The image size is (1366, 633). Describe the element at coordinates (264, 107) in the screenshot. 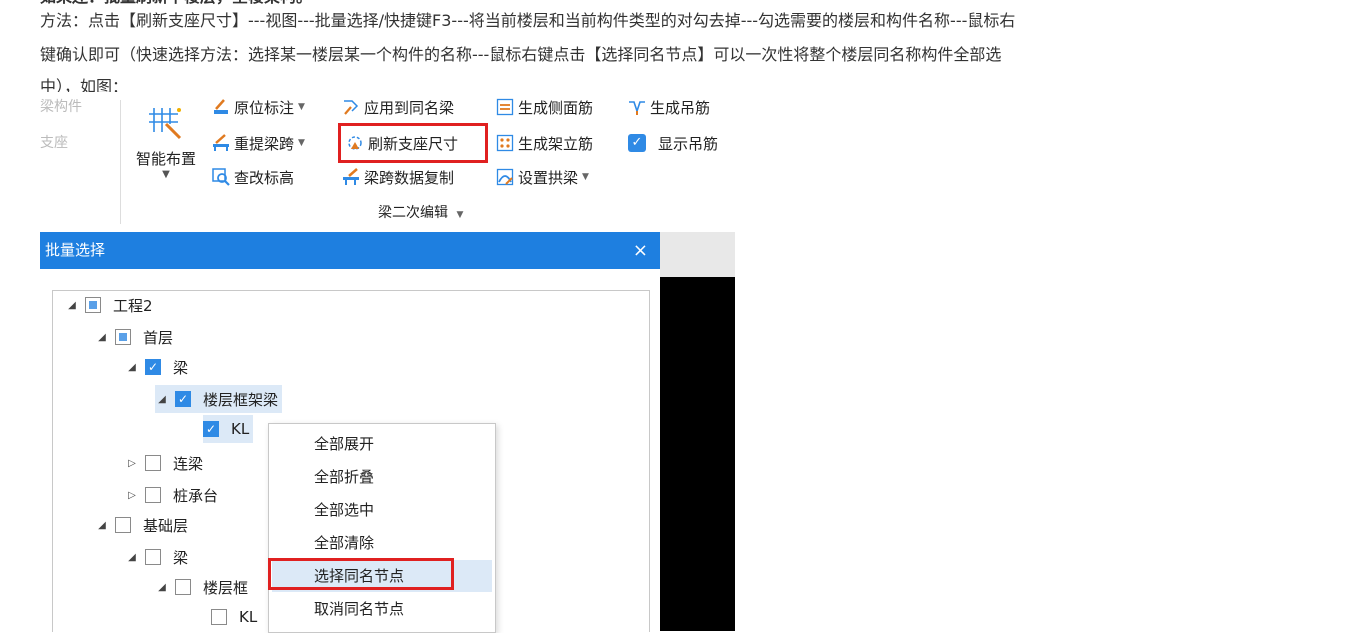

I see `original-mark-label: 原位标注` at that location.